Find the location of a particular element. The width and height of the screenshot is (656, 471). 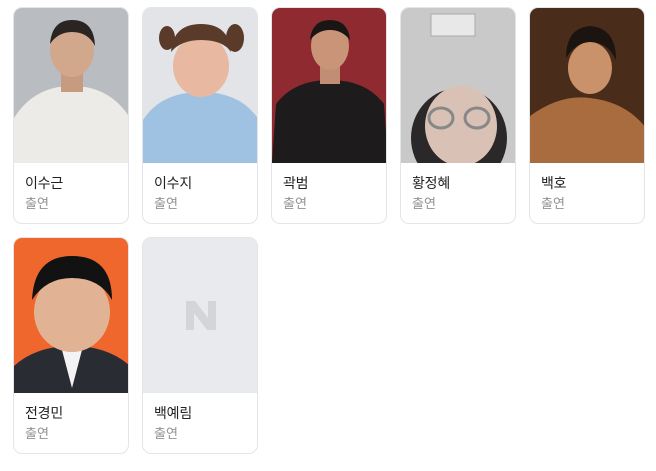

cast-name: 이수근 is located at coordinates (44, 184).